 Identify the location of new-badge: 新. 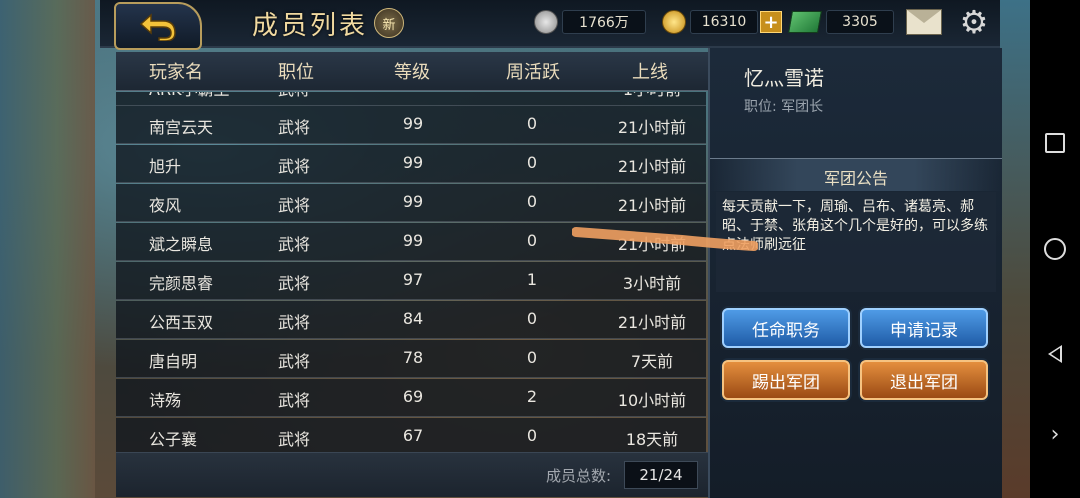
(389, 23).